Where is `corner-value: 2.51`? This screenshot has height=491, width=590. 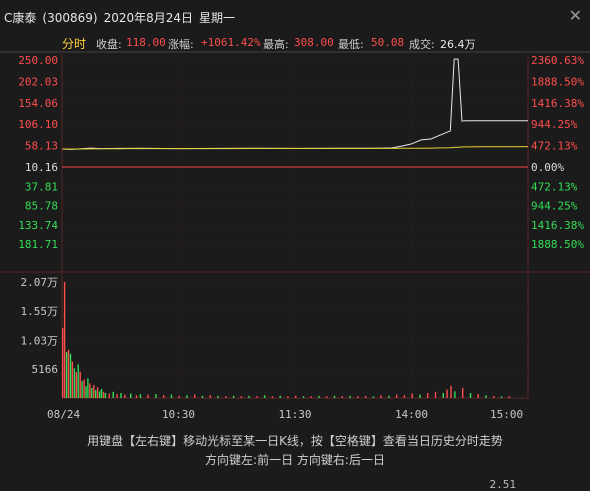
corner-value: 2.51 is located at coordinates (503, 484).